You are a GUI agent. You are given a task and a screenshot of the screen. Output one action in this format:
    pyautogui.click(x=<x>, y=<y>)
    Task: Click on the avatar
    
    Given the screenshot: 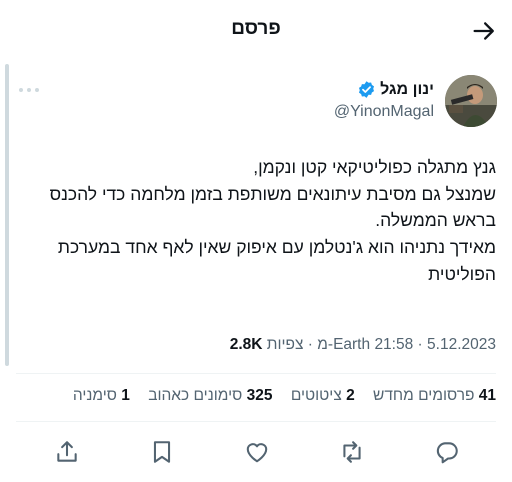 What is the action you would take?
    pyautogui.click(x=471, y=101)
    